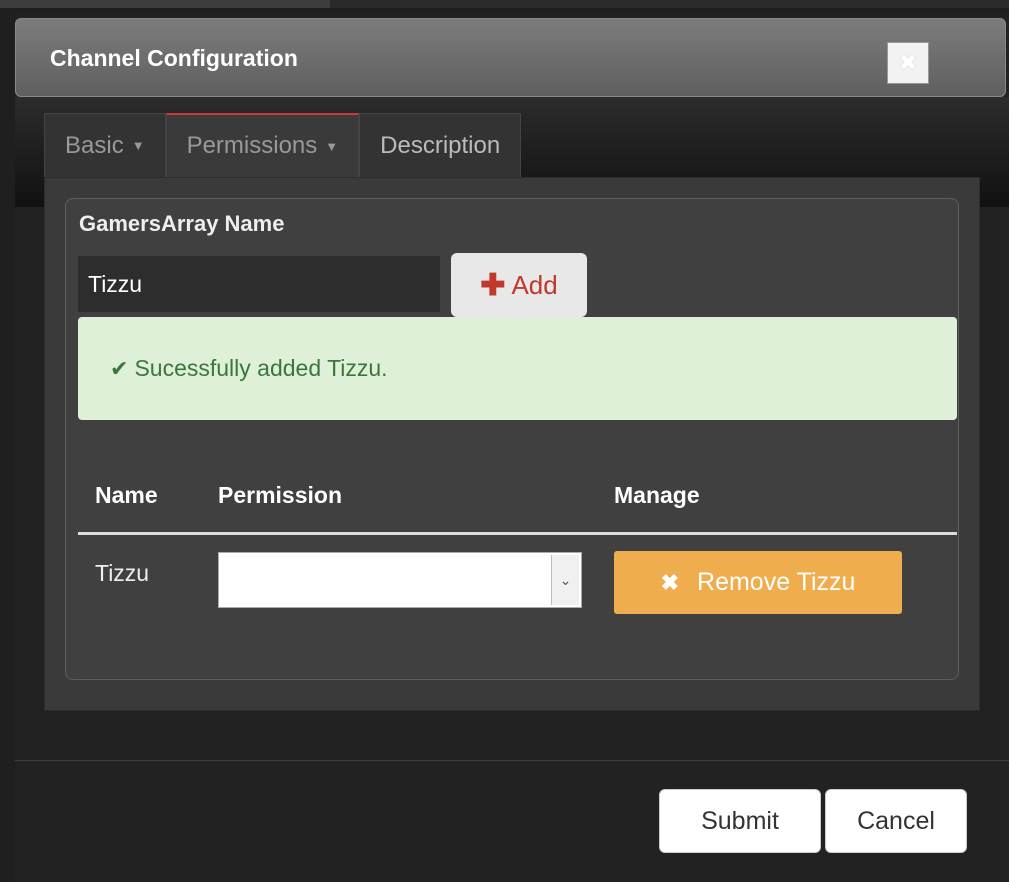  Describe the element at coordinates (252, 145) in the screenshot. I see `tab-permissions-label: Permissions` at that location.